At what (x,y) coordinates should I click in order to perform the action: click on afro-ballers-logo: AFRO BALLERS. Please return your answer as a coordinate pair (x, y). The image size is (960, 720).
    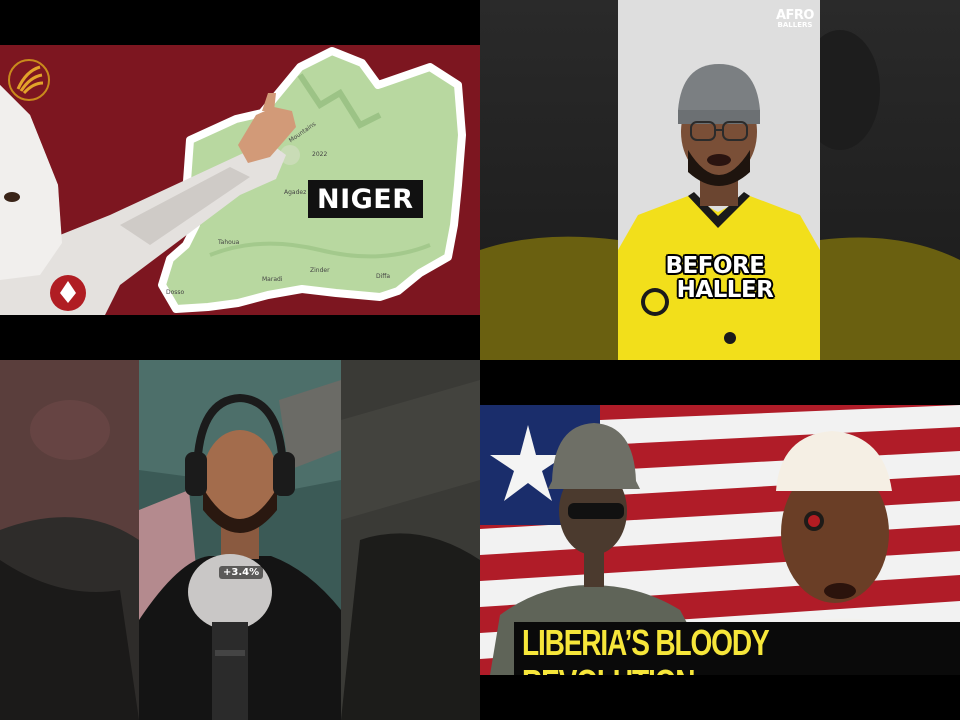
    Looking at the image, I should click on (795, 19).